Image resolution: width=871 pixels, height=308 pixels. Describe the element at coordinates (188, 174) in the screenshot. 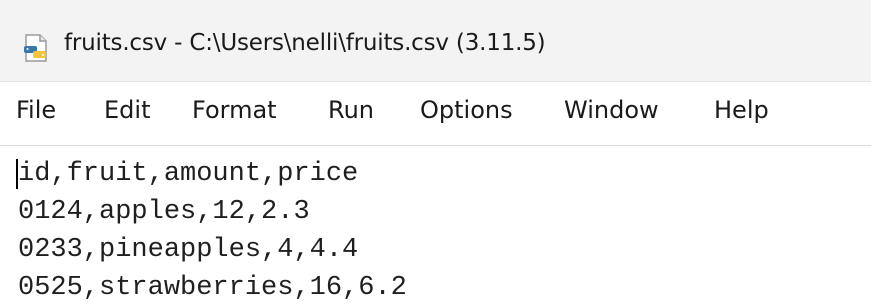

I see `code-line: id,fruit,amount,price` at that location.